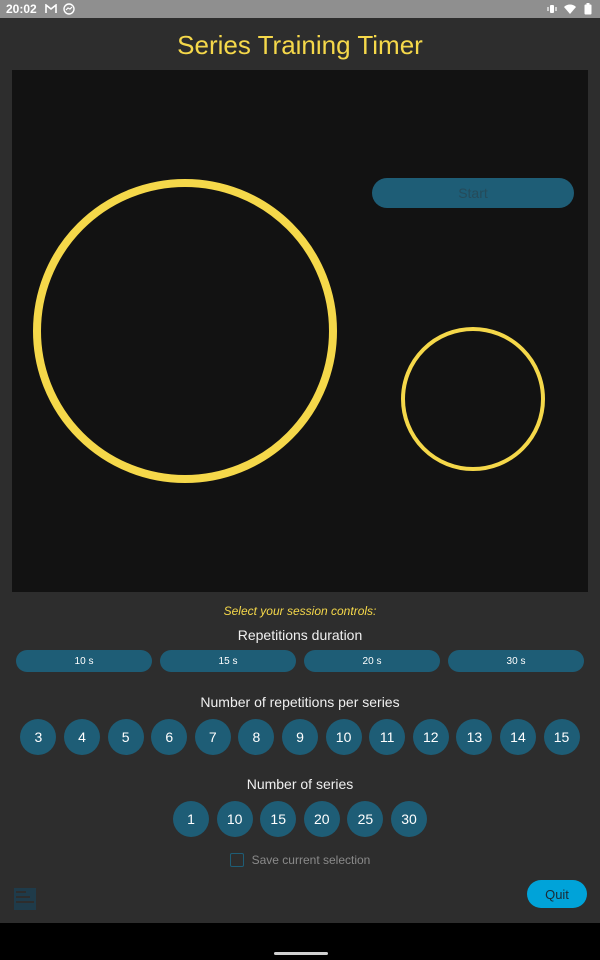 The height and width of the screenshot is (960, 600). What do you see at coordinates (321, 819) in the screenshot?
I see `series-option: 20` at bounding box center [321, 819].